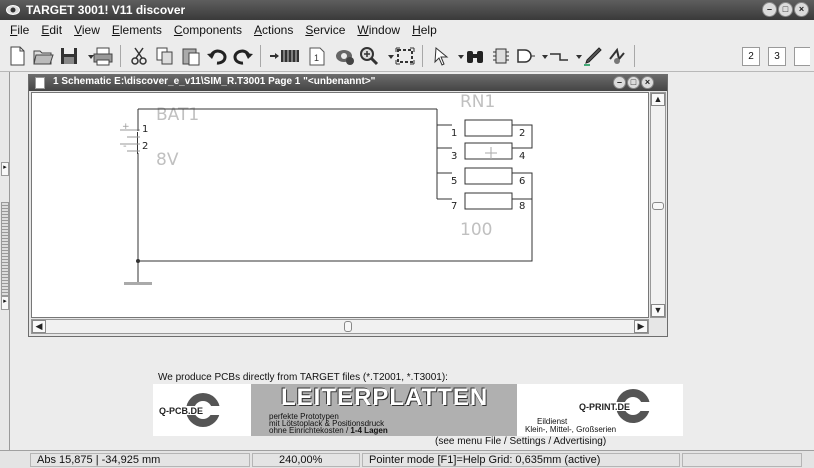 This screenshot has height=468, width=814. What do you see at coordinates (212, 29) in the screenshot?
I see `menu-components-label: omponents` at bounding box center [212, 29].